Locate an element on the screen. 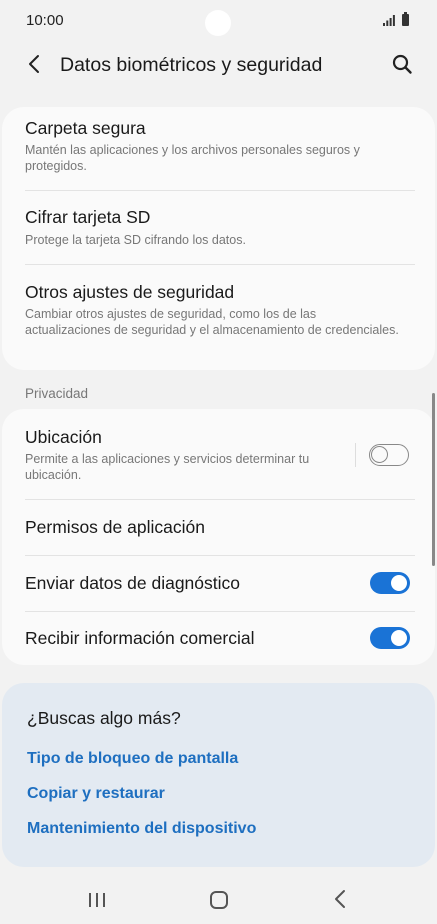  back-icon is located at coordinates (35, 64).